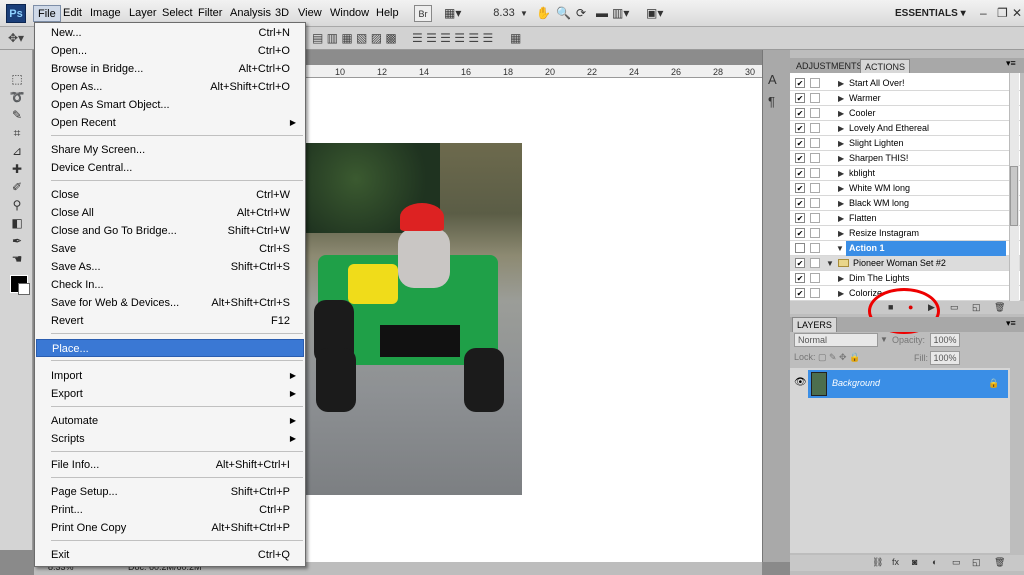 Image resolution: width=1024 pixels, height=575 pixels. Describe the element at coordinates (856, 383) in the screenshot. I see `layer-name: Background` at that location.